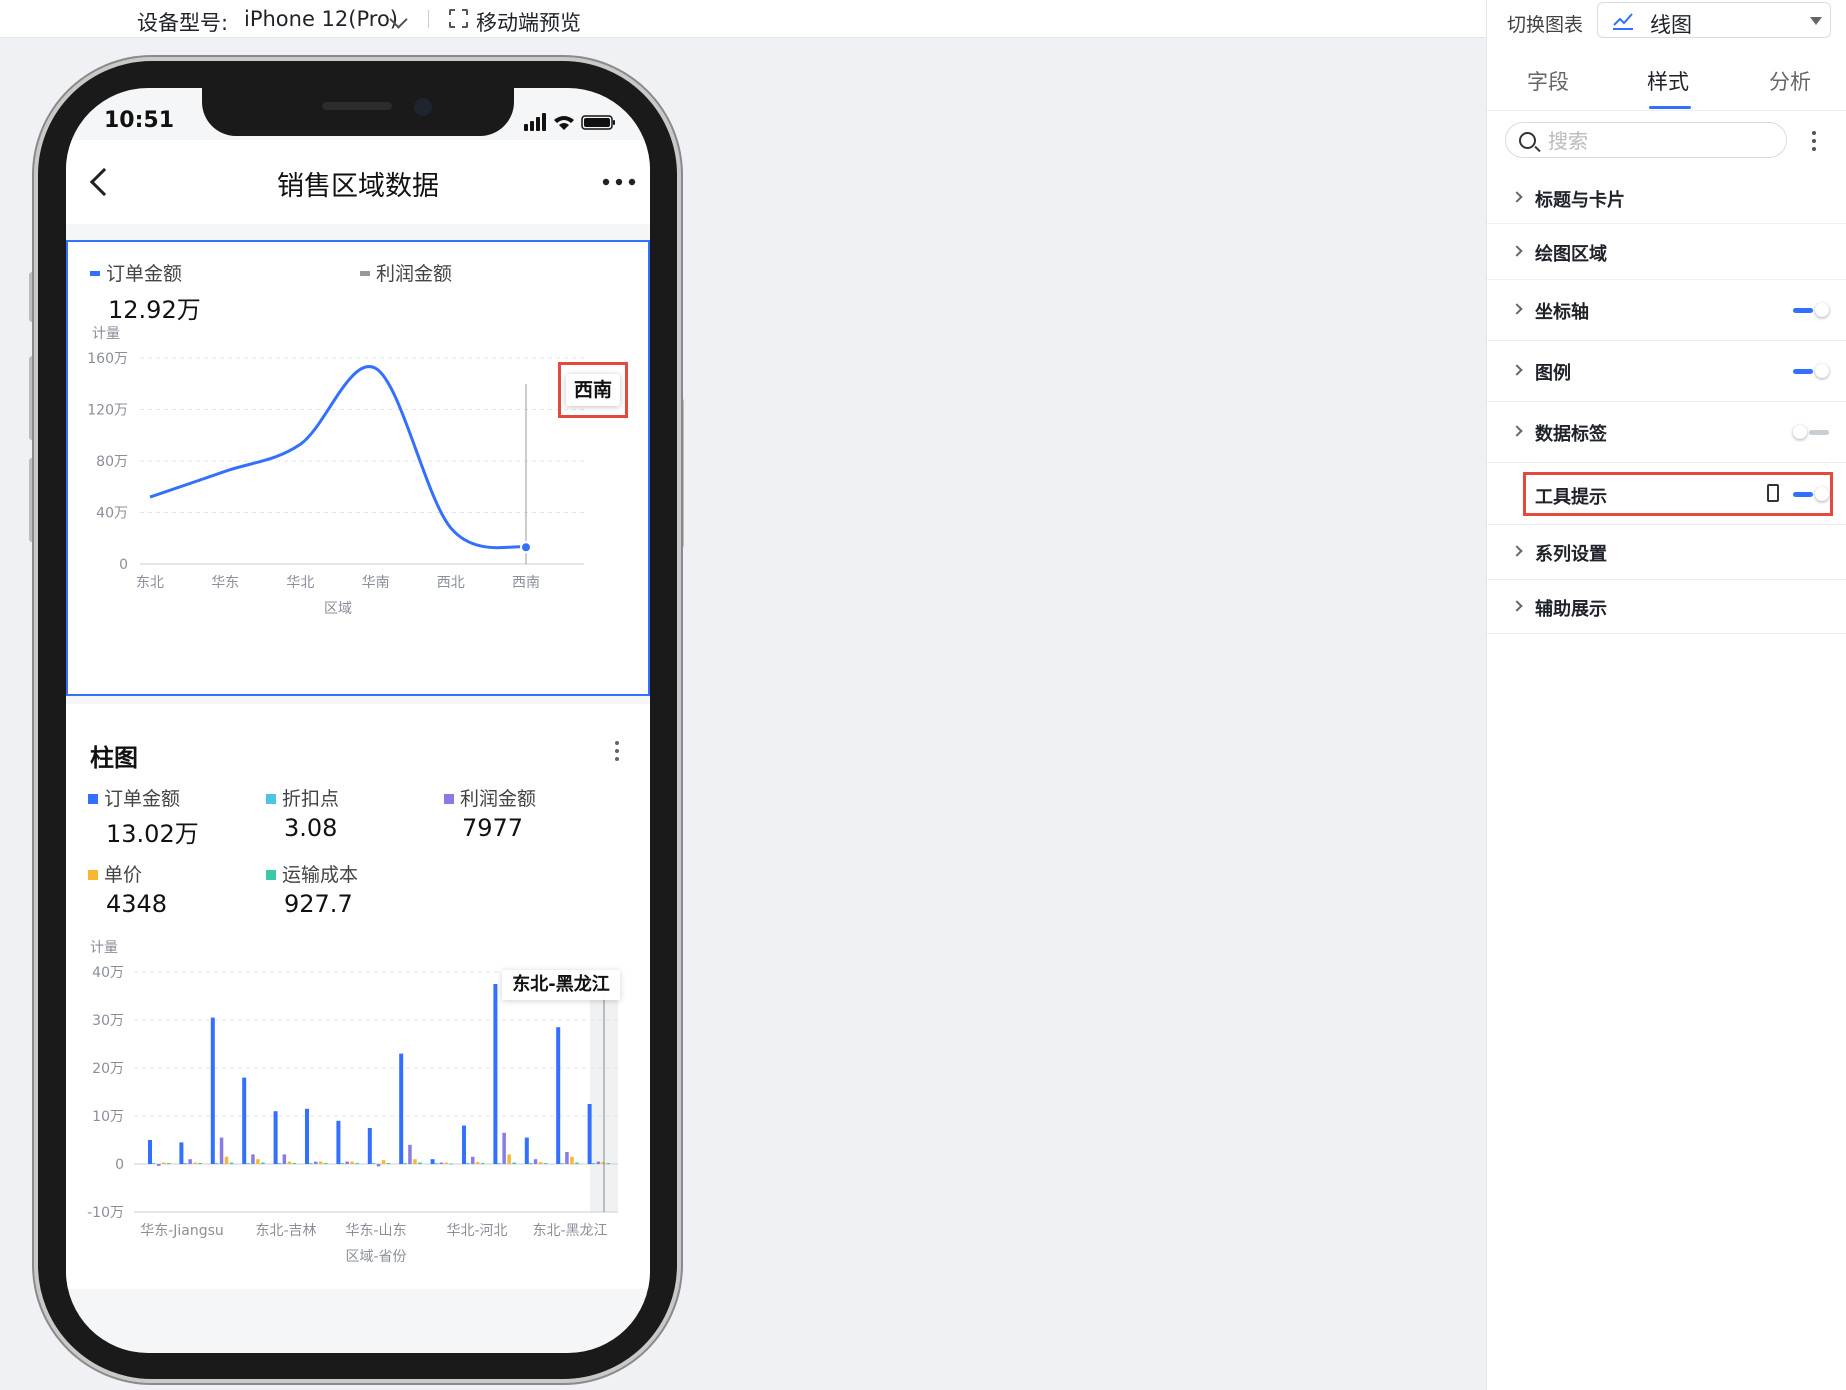  What do you see at coordinates (593, 390) in the screenshot?
I see `line-tooltip: 西南` at bounding box center [593, 390].